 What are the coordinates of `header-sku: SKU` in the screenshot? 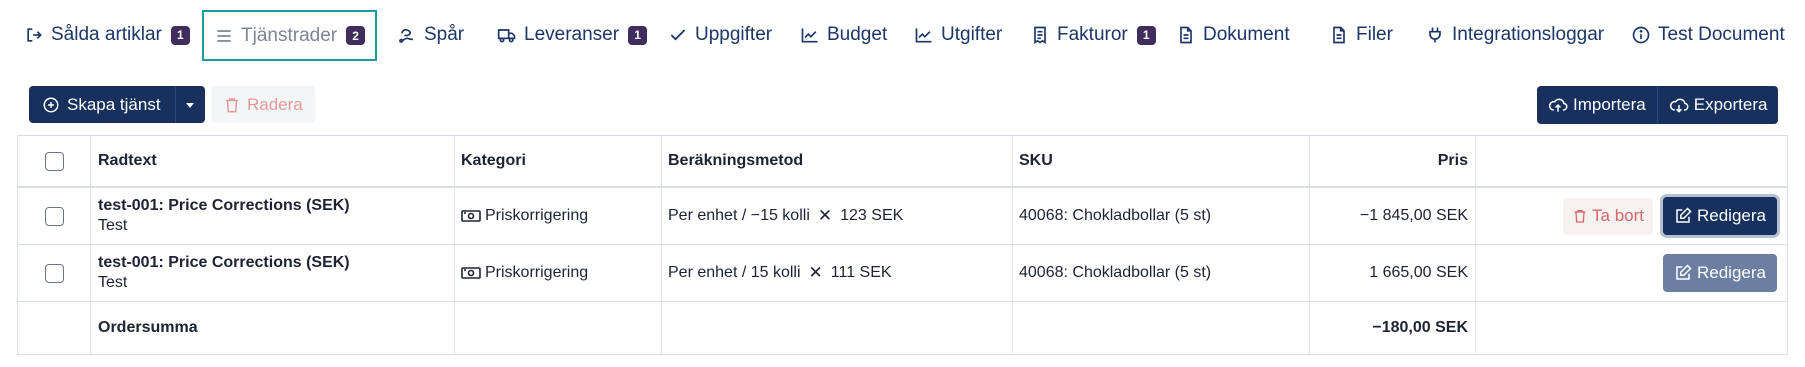 It's located at (1161, 161).